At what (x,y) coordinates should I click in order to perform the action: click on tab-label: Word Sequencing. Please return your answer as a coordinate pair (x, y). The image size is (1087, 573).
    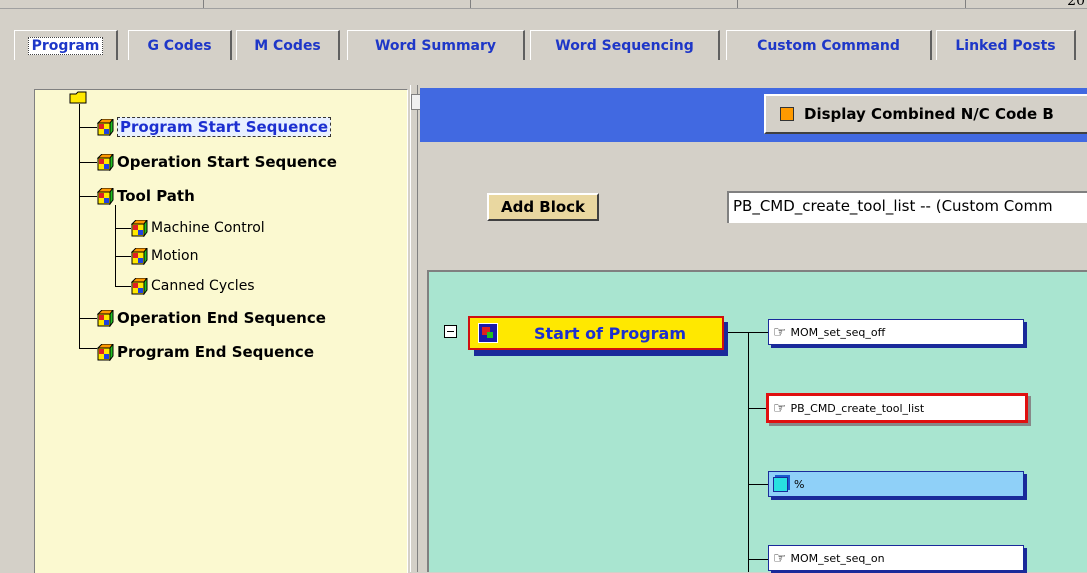
    Looking at the image, I should click on (624, 45).